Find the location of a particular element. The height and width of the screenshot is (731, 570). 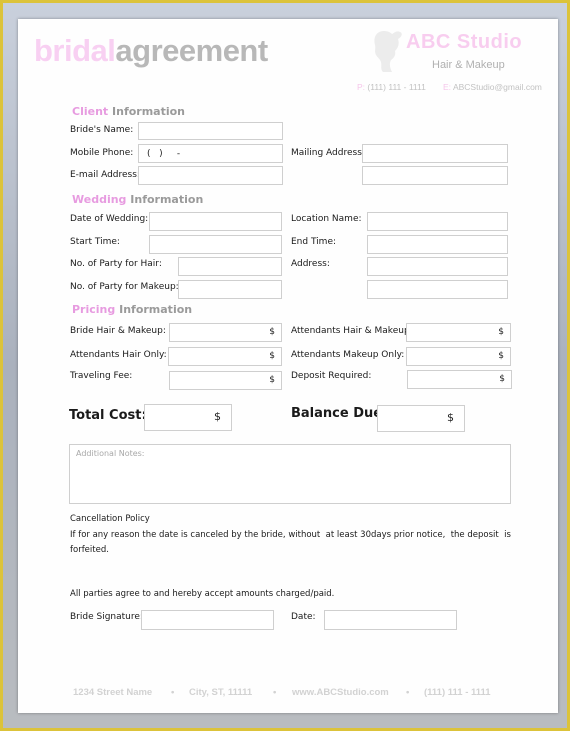

signature-date-field is located at coordinates (390, 620).